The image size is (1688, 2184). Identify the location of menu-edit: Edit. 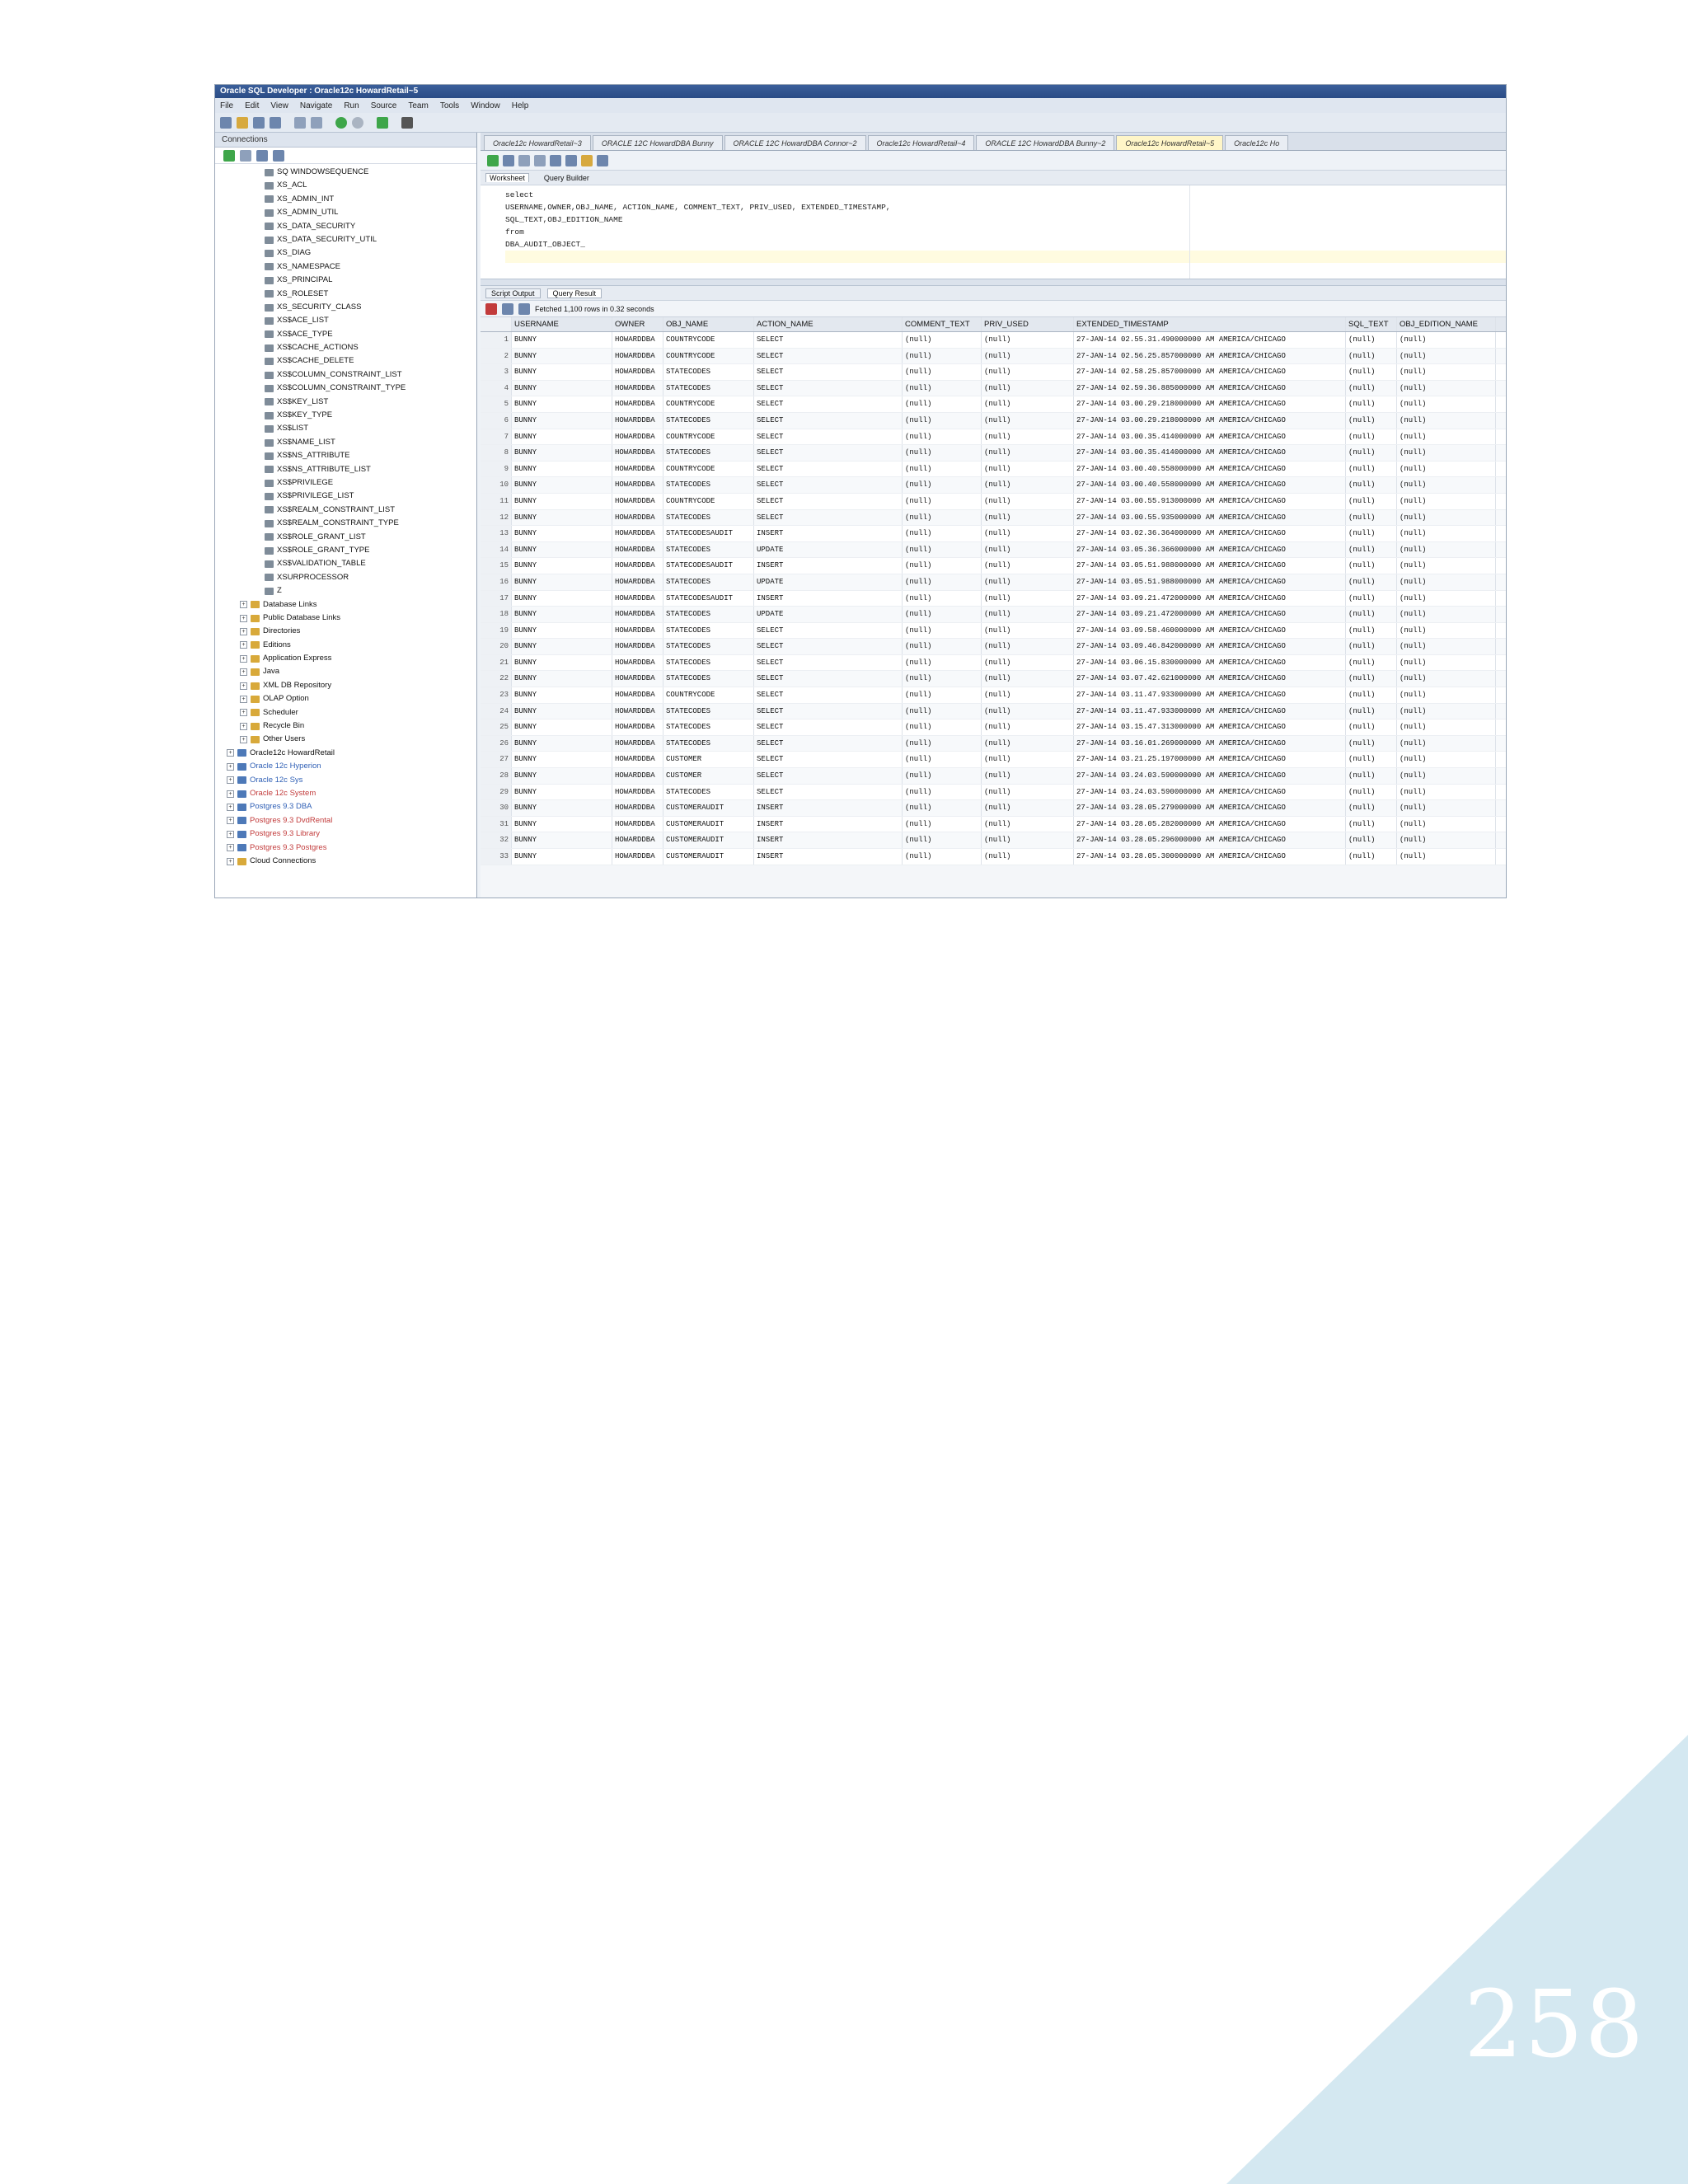
(252, 105).